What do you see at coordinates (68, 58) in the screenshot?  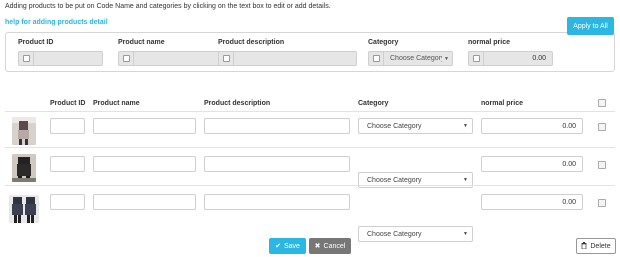 I see `bulk-product-id-input` at bounding box center [68, 58].